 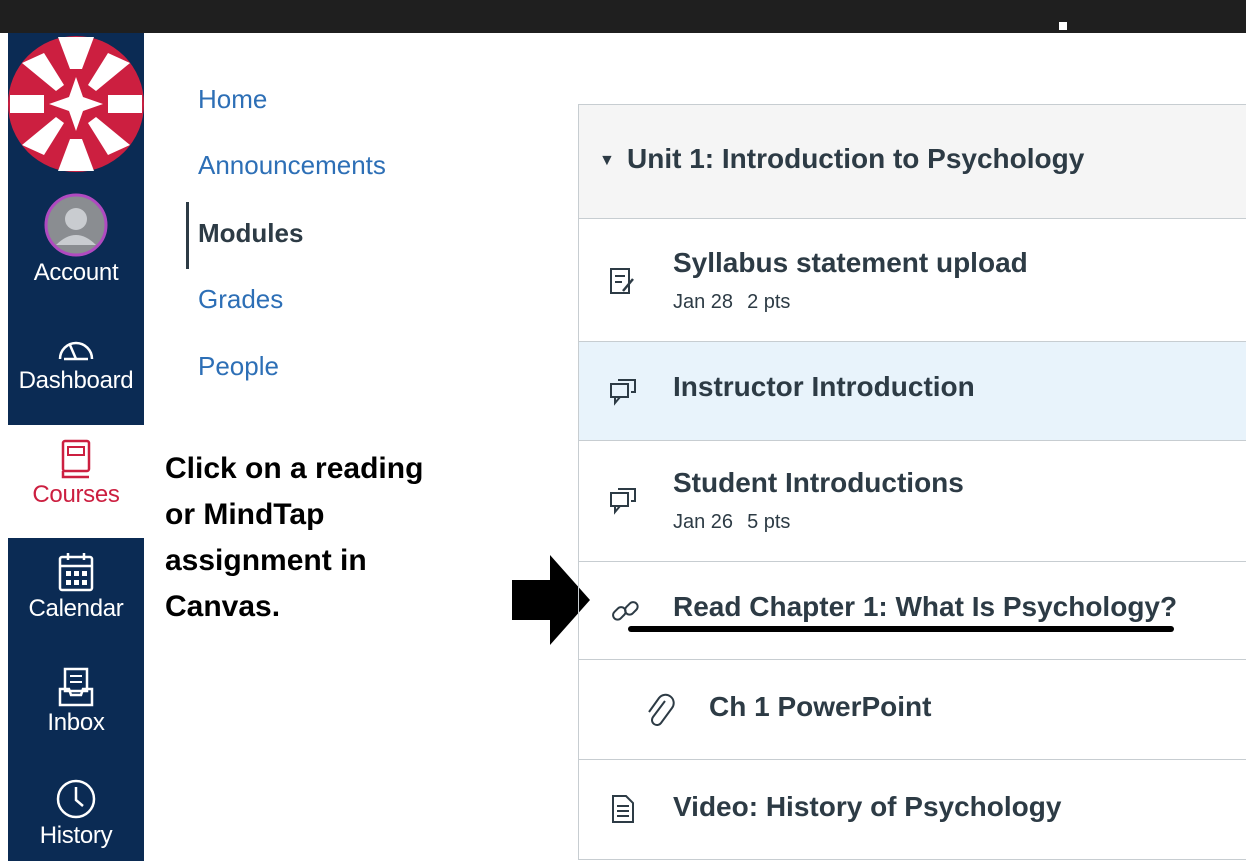 I want to click on nav-inbox: Inbox, so click(x=76, y=702).